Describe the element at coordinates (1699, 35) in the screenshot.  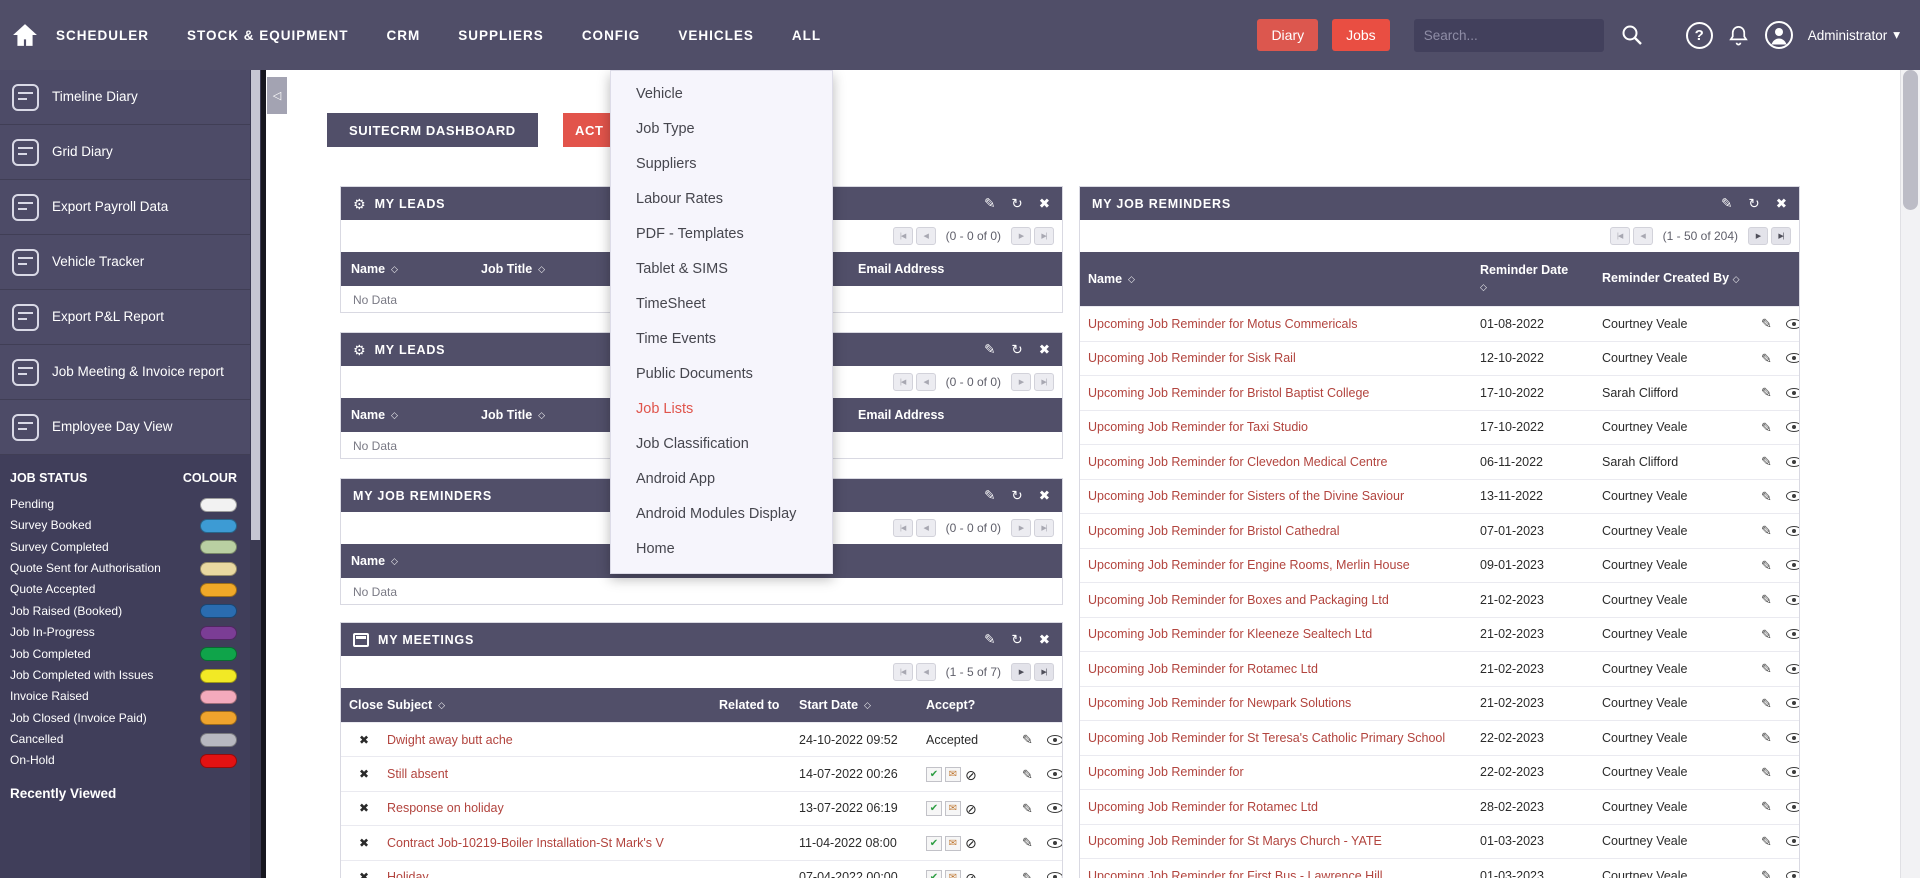
I see `help-icon` at that location.